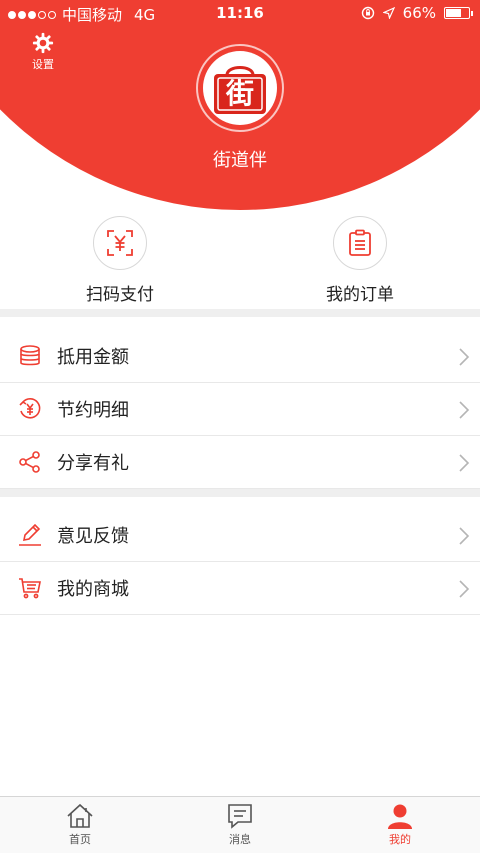 The image size is (480, 853). I want to click on tab-messages: 消息, so click(240, 825).